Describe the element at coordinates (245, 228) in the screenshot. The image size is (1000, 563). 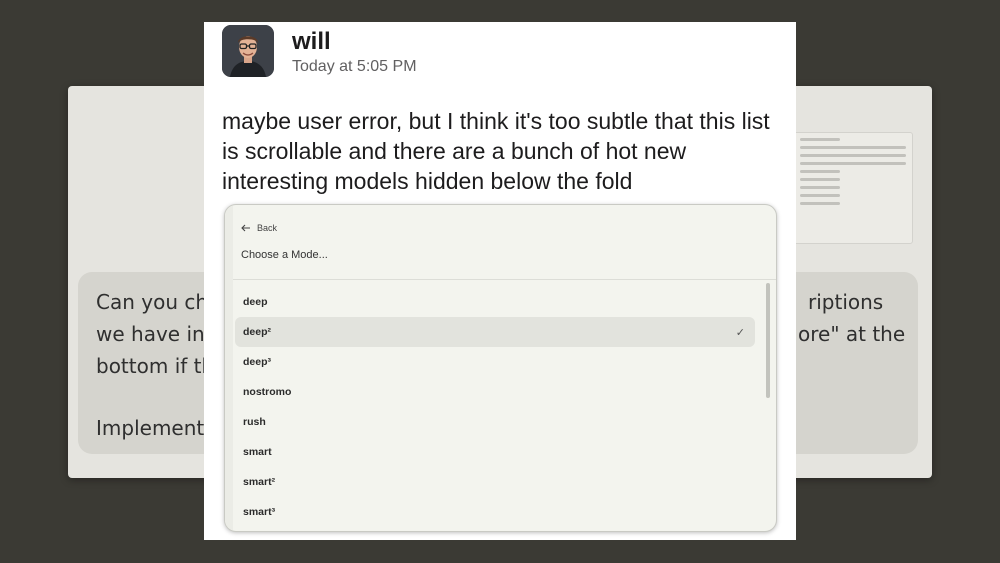
I see `arrow-left-icon` at that location.